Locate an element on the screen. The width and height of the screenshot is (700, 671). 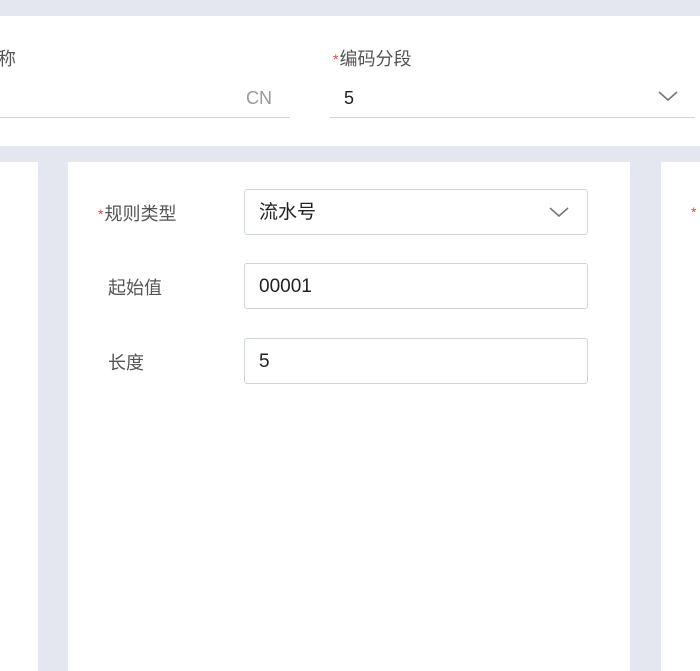
right-panel: * is located at coordinates (680, 416).